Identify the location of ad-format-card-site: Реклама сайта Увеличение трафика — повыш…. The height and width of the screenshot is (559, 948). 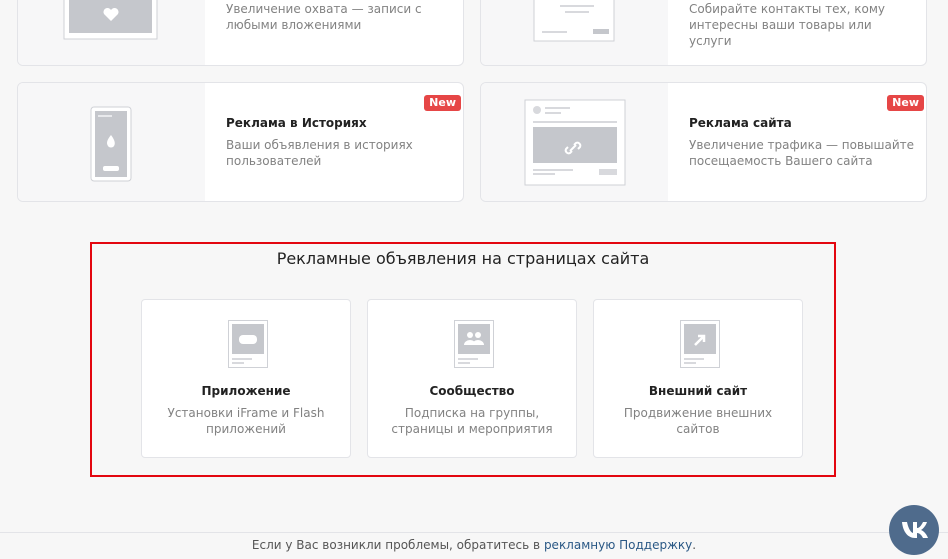
(703, 142).